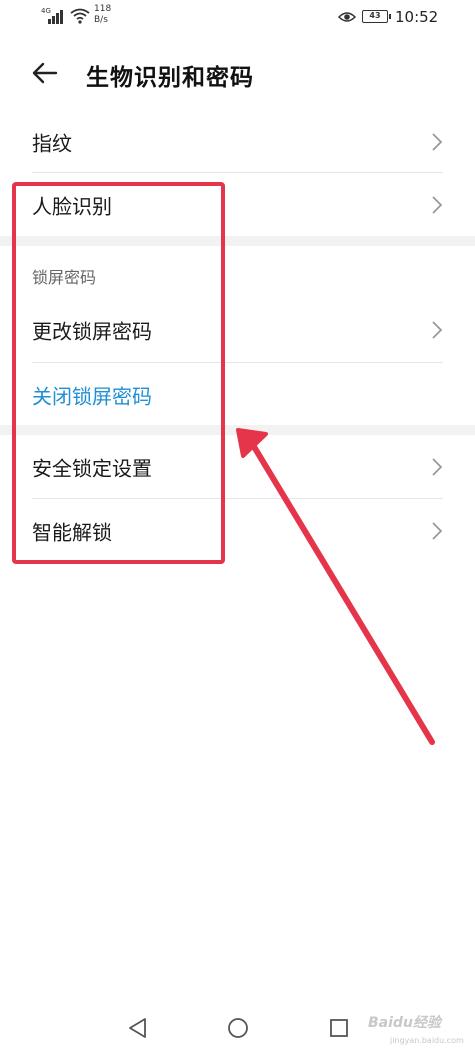 The width and height of the screenshot is (475, 1055). I want to click on eye-icon, so click(347, 17).